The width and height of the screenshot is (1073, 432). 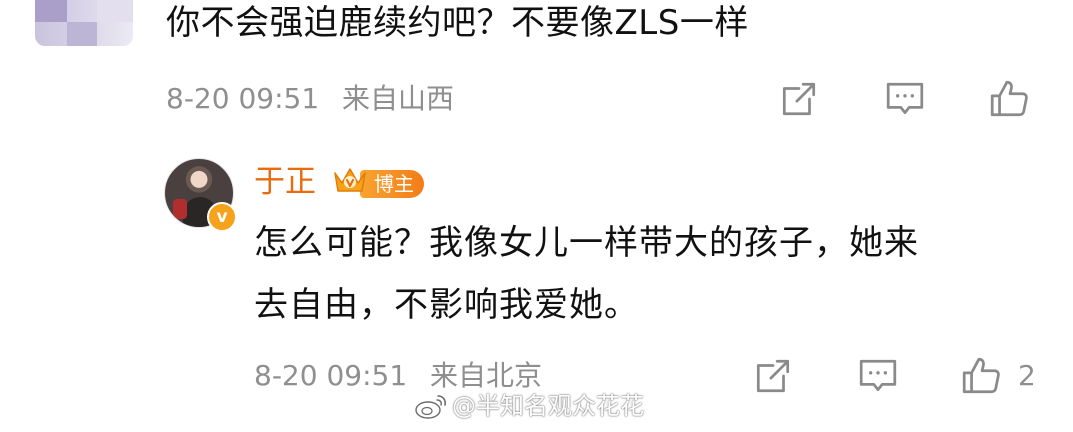 I want to click on parent-comment-date: 8-20 09:51, so click(x=243, y=98).